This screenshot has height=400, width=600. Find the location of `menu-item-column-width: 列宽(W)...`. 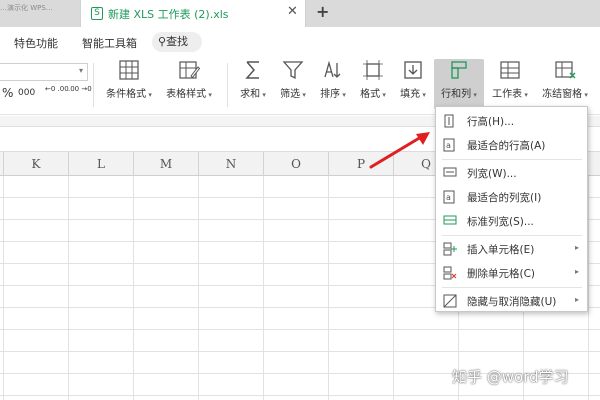

menu-item-column-width: 列宽(W)... is located at coordinates (511, 173).